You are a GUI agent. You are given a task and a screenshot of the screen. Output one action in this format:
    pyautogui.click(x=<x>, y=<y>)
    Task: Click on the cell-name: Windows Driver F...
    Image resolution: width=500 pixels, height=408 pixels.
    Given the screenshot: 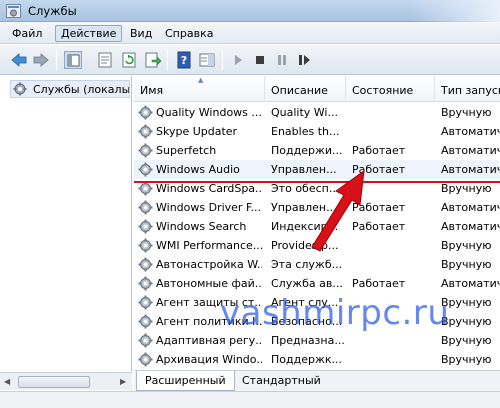 What is the action you would take?
    pyautogui.click(x=208, y=207)
    